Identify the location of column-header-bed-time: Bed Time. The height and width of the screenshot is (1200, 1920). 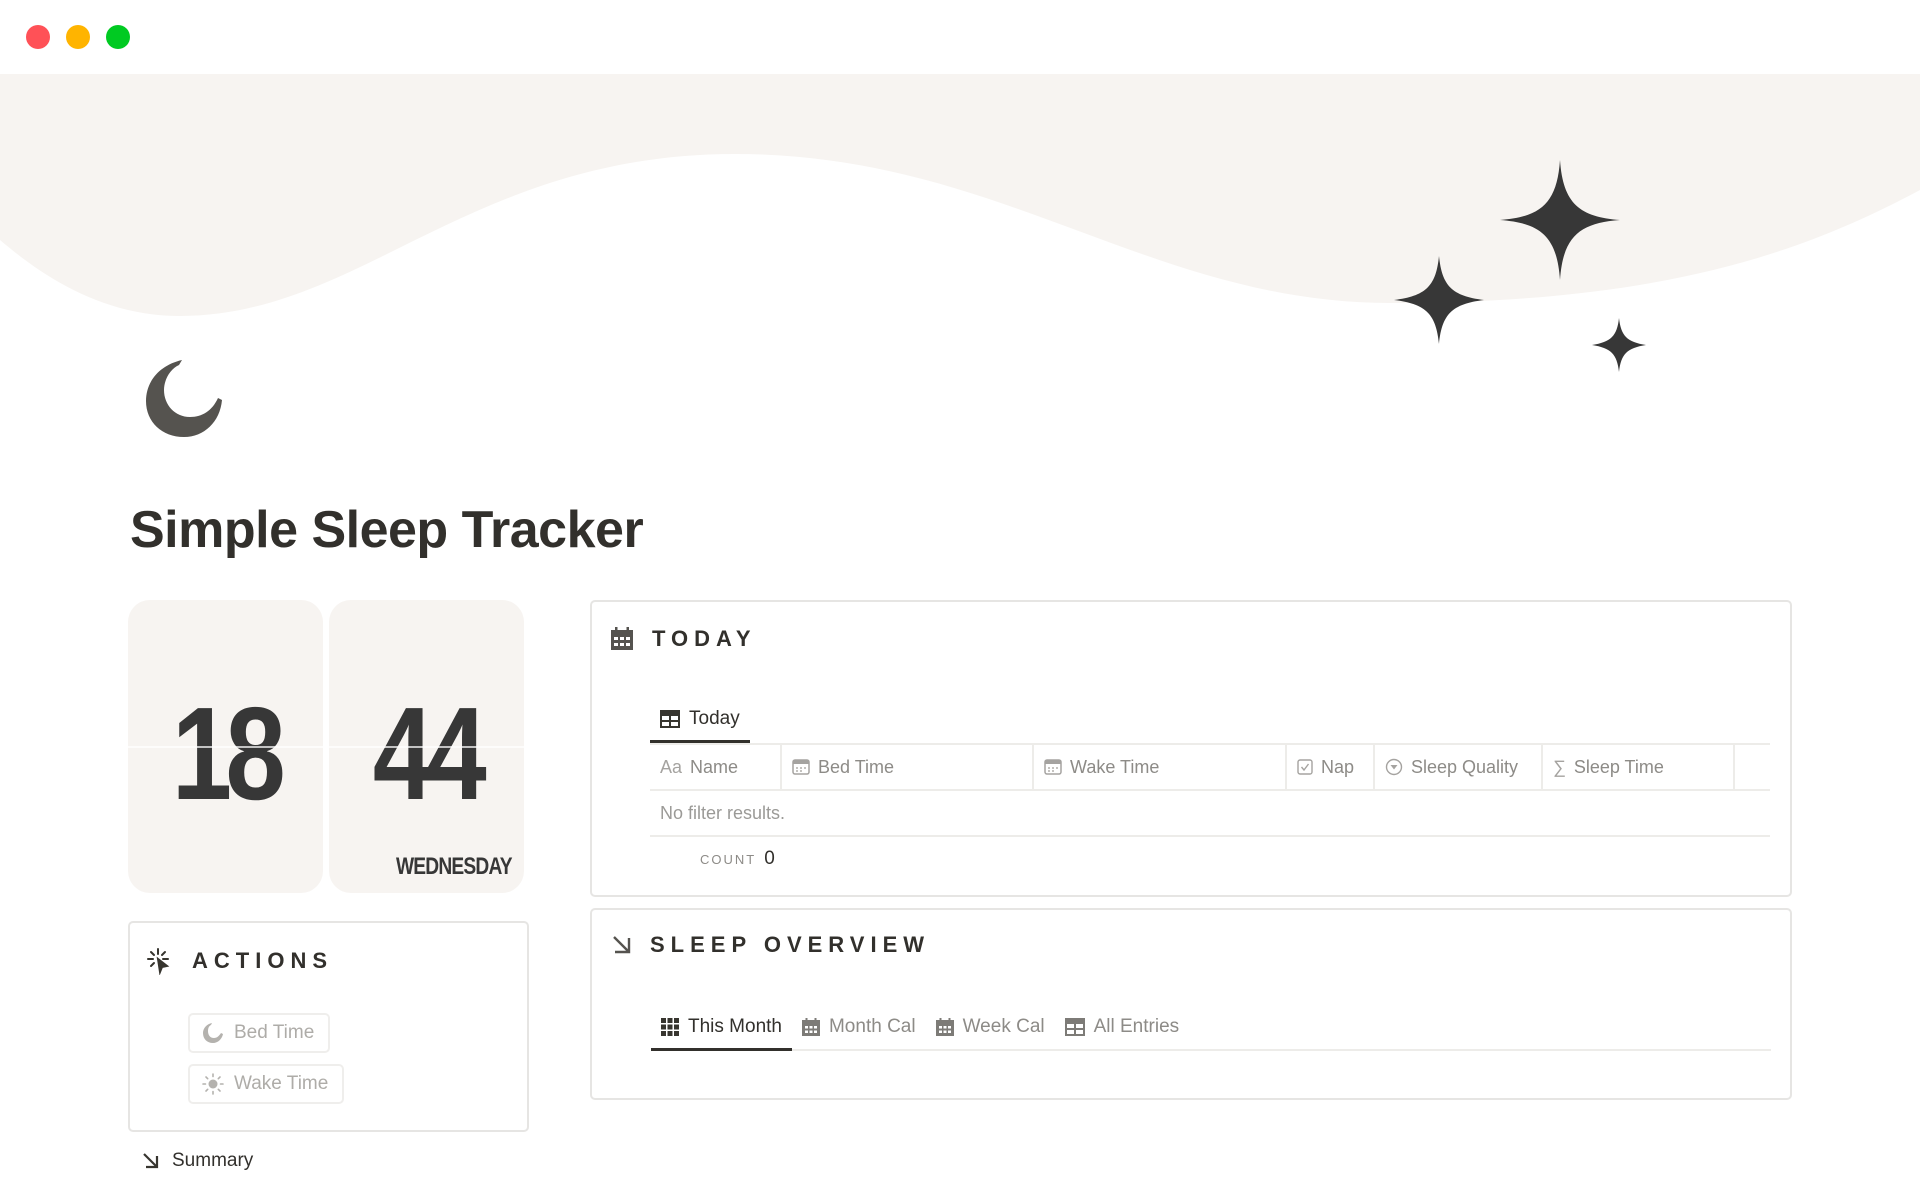
(908, 767).